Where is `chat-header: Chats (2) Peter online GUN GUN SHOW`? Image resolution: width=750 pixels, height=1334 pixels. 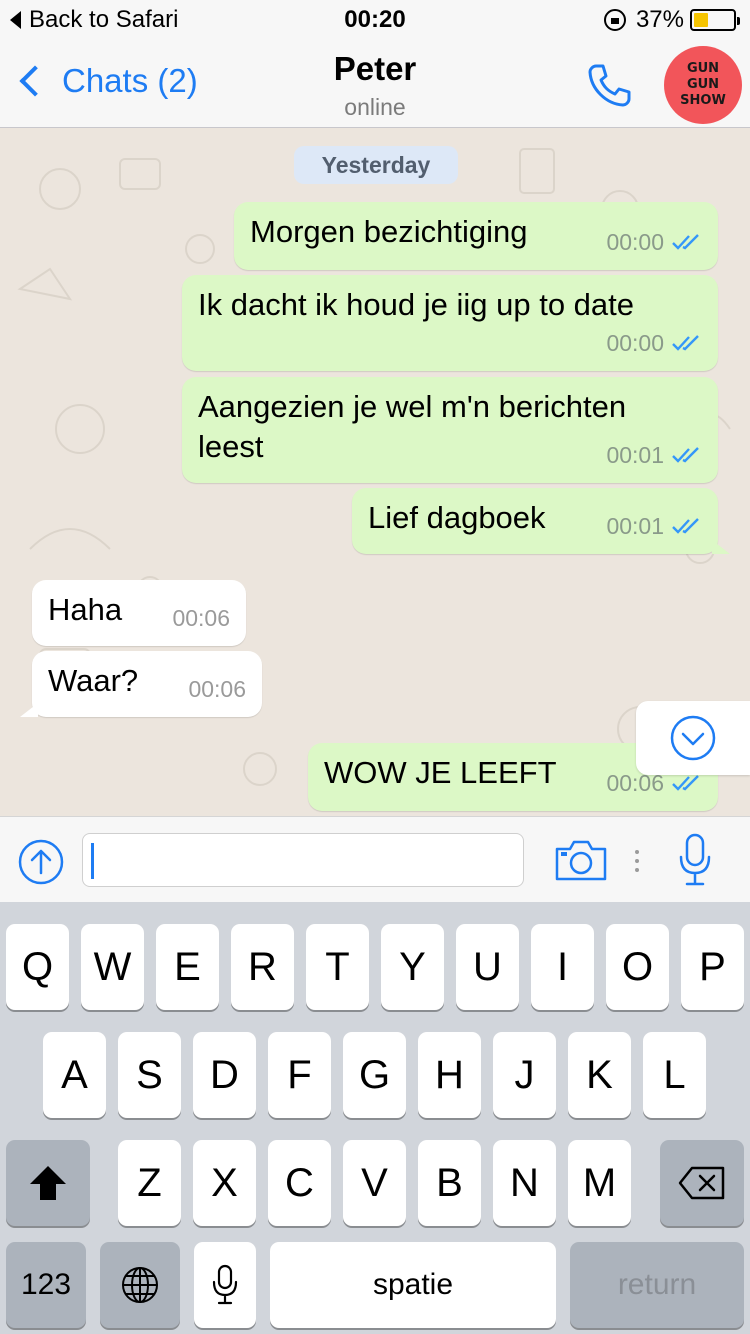
chat-header: Chats (2) Peter online GUN GUN SHOW is located at coordinates (375, 84).